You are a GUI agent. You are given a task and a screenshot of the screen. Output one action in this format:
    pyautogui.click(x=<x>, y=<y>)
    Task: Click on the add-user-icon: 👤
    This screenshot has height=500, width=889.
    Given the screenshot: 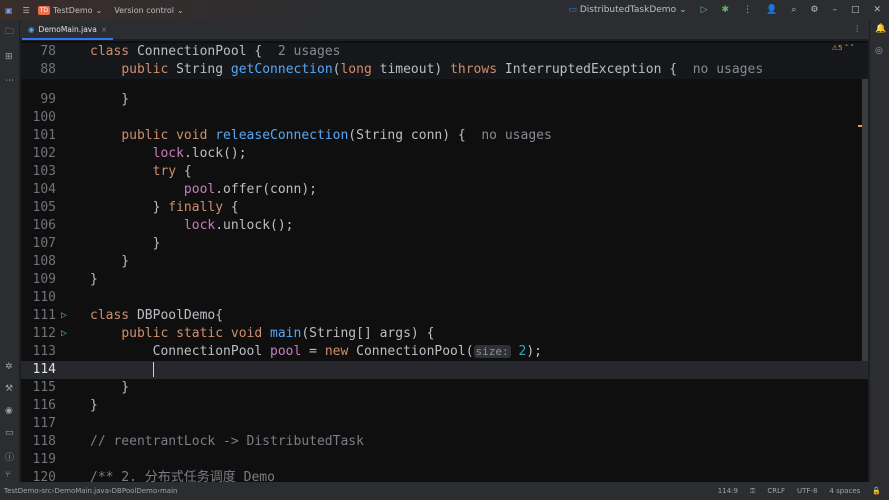 What is the action you would take?
    pyautogui.click(x=771, y=10)
    